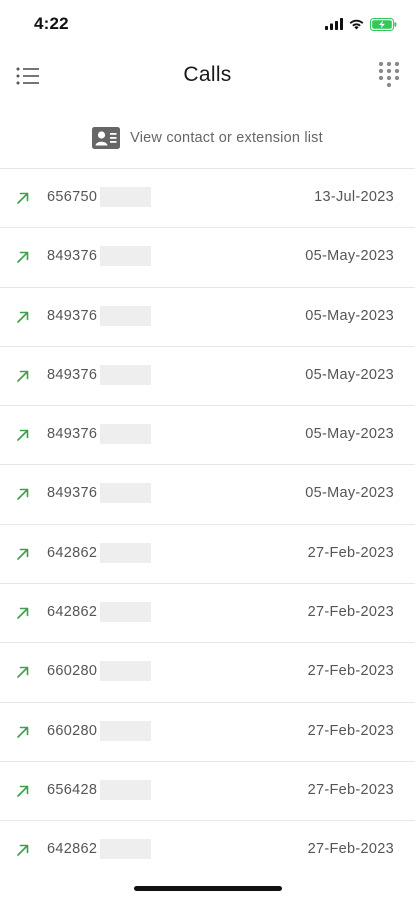 The image size is (415, 900). Describe the element at coordinates (207, 24) in the screenshot. I see `status-bar: 4:22` at that location.